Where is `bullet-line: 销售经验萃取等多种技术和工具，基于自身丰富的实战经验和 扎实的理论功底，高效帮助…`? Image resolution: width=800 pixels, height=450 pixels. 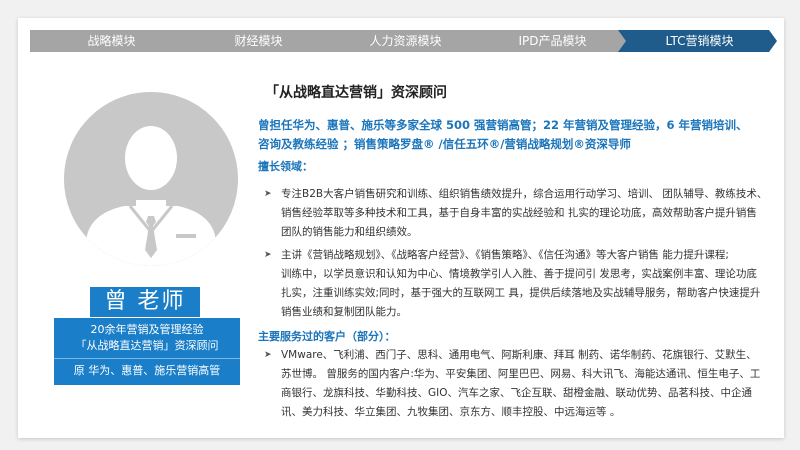
bullet-line: 销售经验萃取等多种技术和工具，基于自身丰富的实战经验和 扎实的理论功底，高效帮助… is located at coordinates (519, 213).